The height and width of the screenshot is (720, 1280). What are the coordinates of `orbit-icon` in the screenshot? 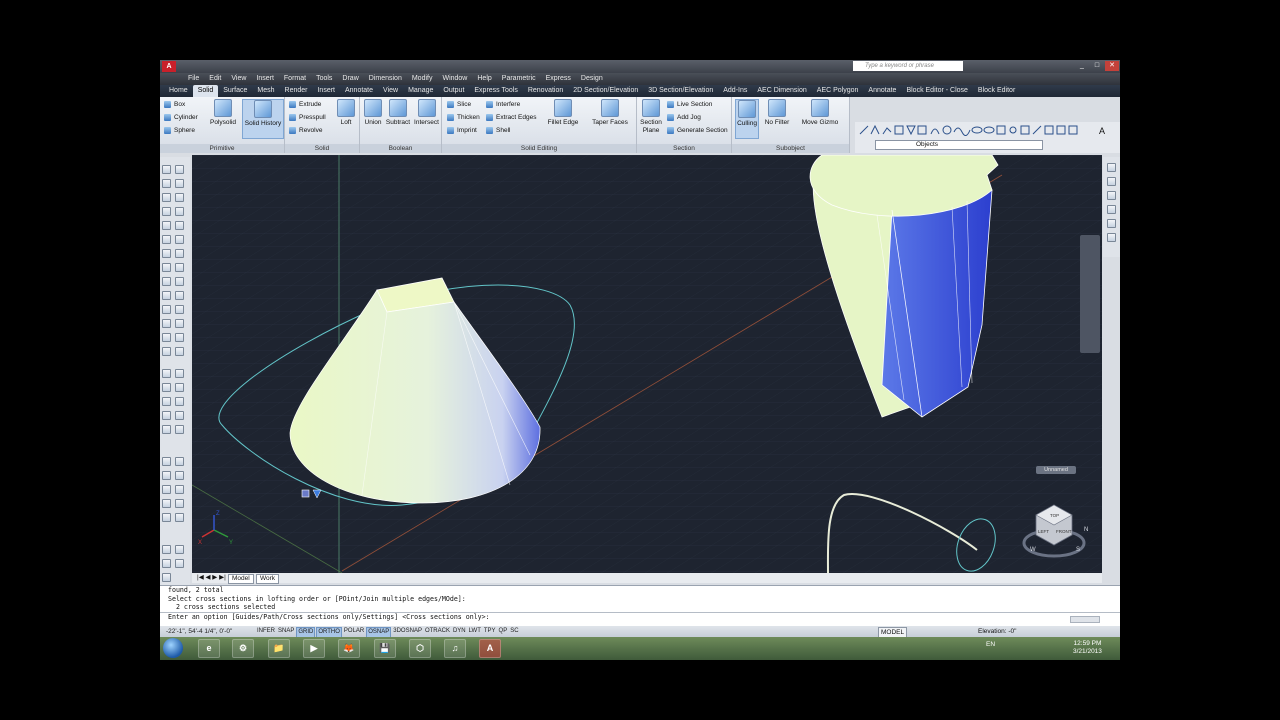 It's located at (1111, 223).